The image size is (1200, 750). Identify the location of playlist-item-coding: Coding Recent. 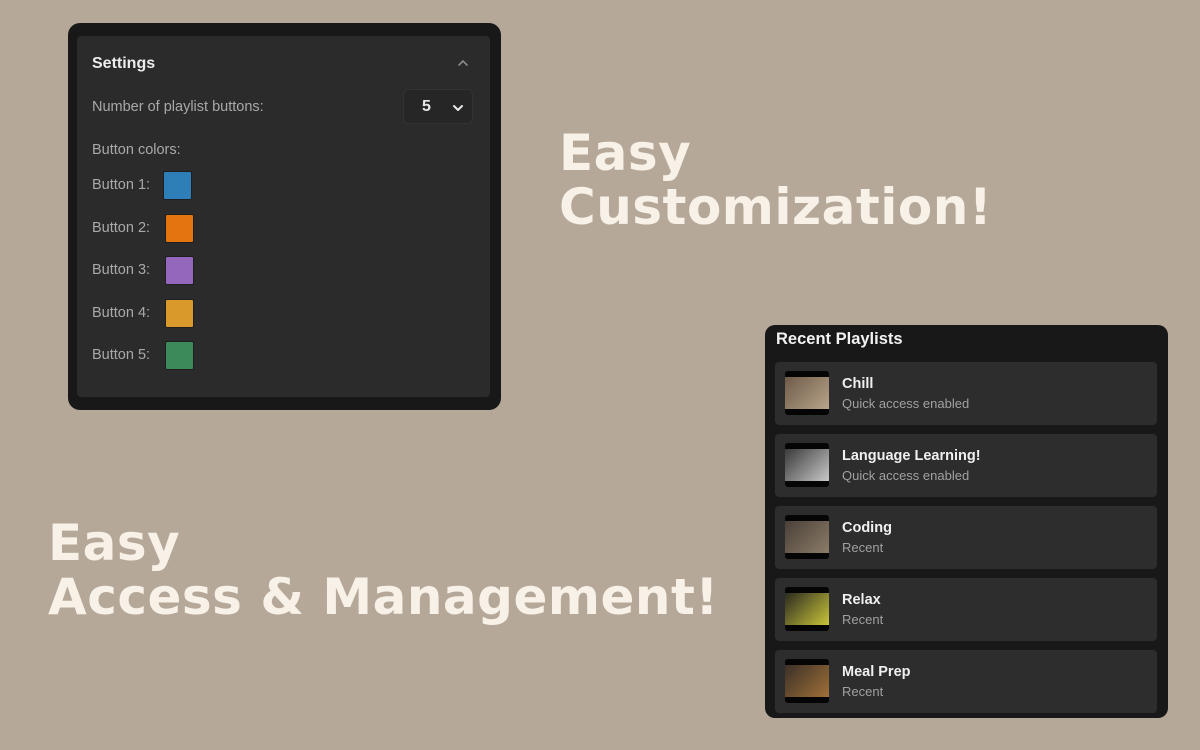
(966, 537).